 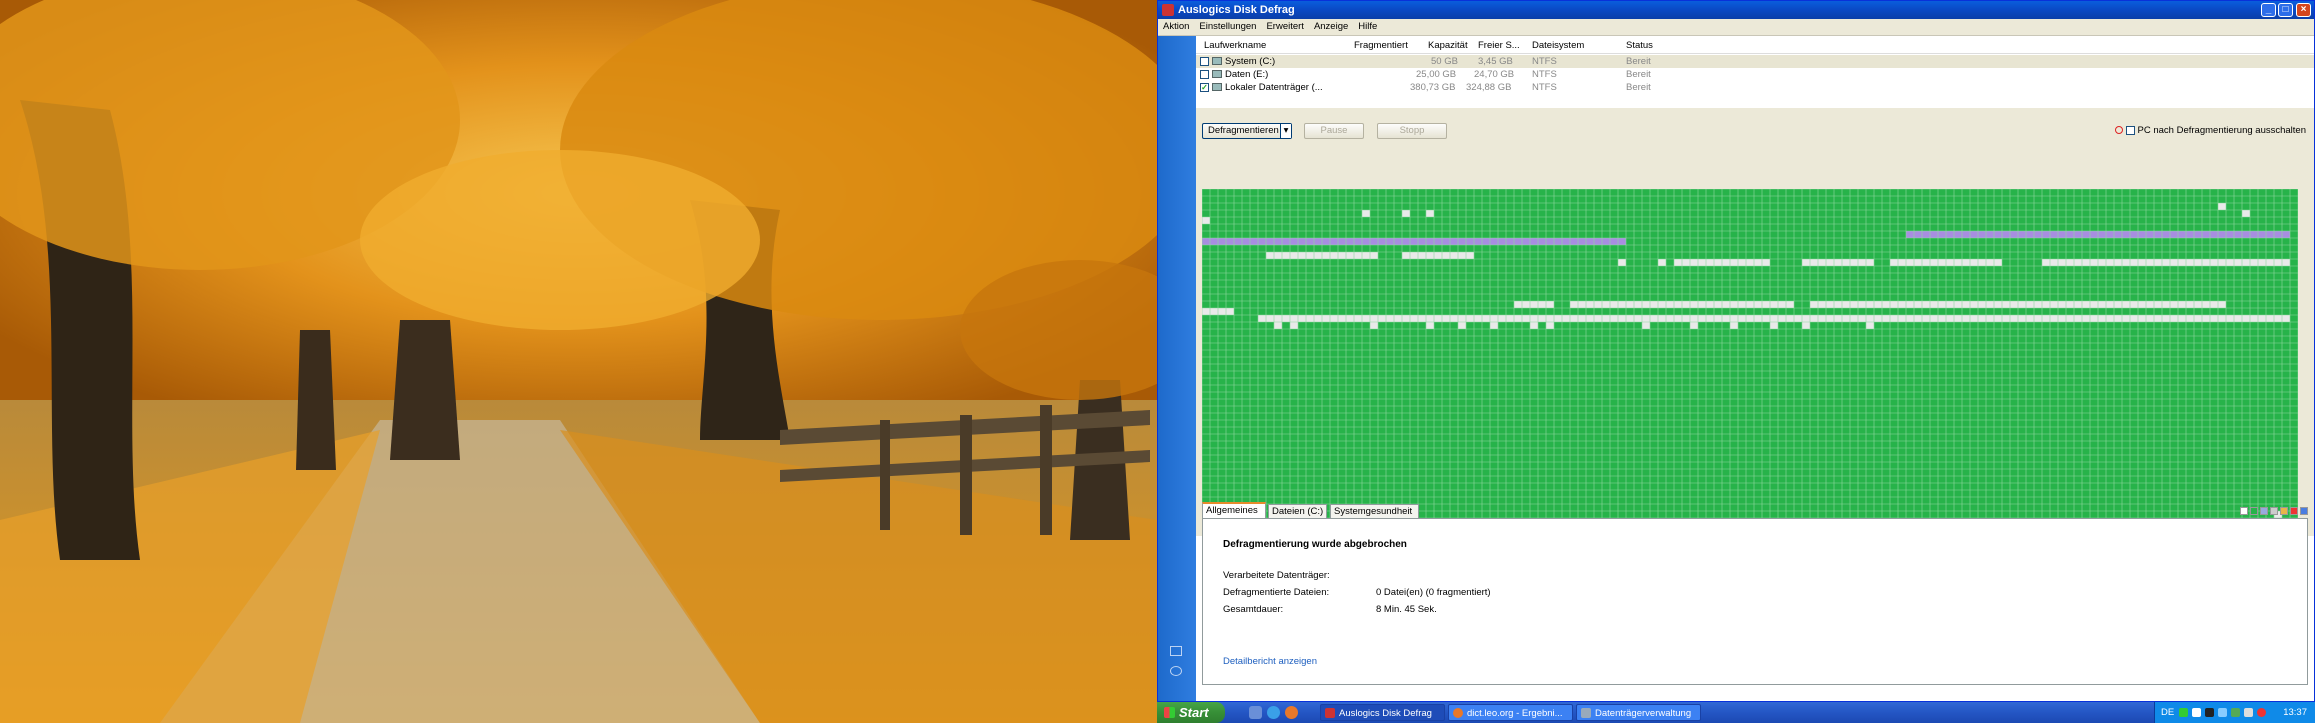 What do you see at coordinates (1495, 61) in the screenshot?
I see `drive-free: 3,45 GB` at bounding box center [1495, 61].